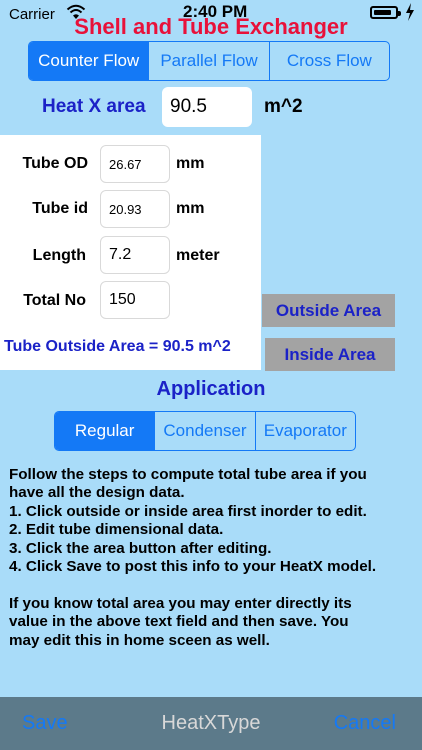 The width and height of the screenshot is (422, 750). Describe the element at coordinates (139, 640) in the screenshot. I see `note-line: may edit this in home sceen as well.` at that location.